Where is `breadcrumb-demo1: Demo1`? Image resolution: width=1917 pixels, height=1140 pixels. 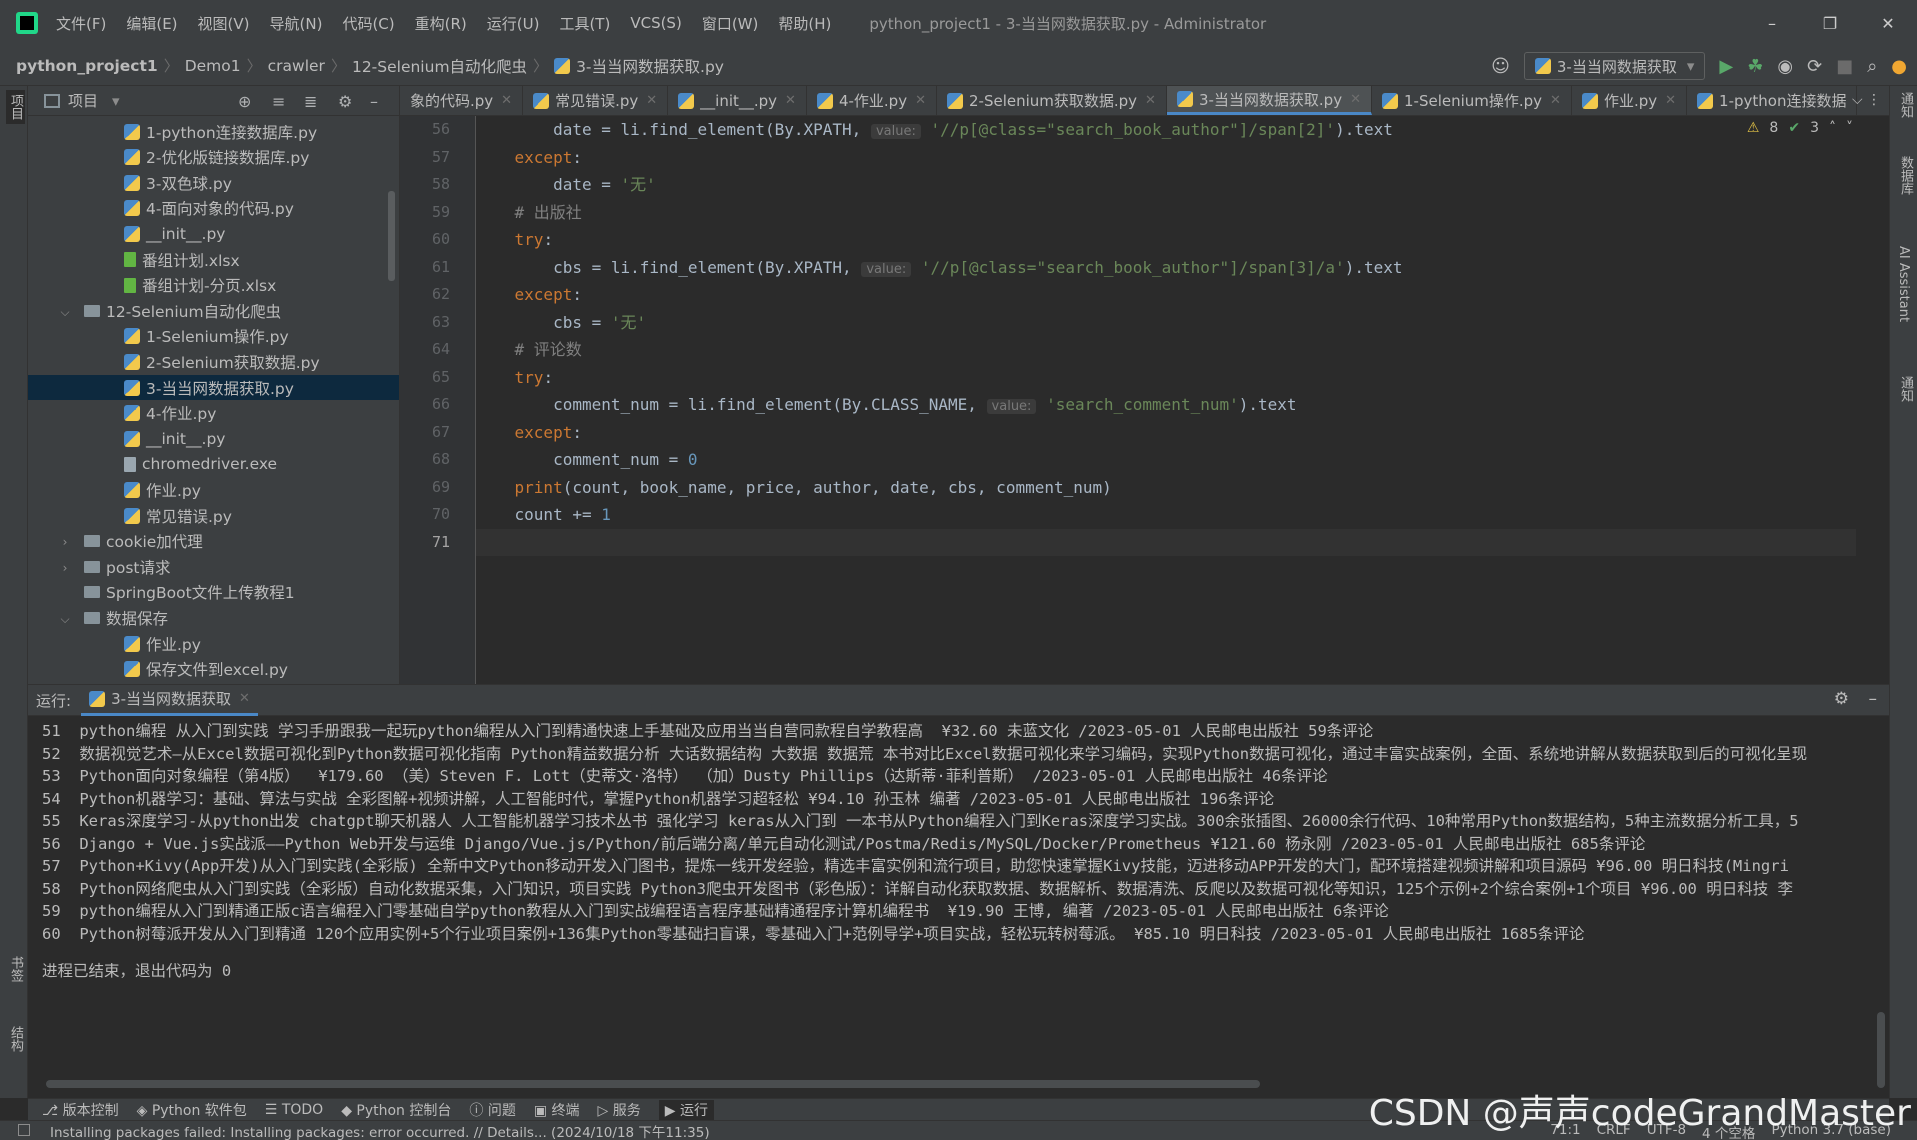 breadcrumb-demo1: Demo1 is located at coordinates (213, 66).